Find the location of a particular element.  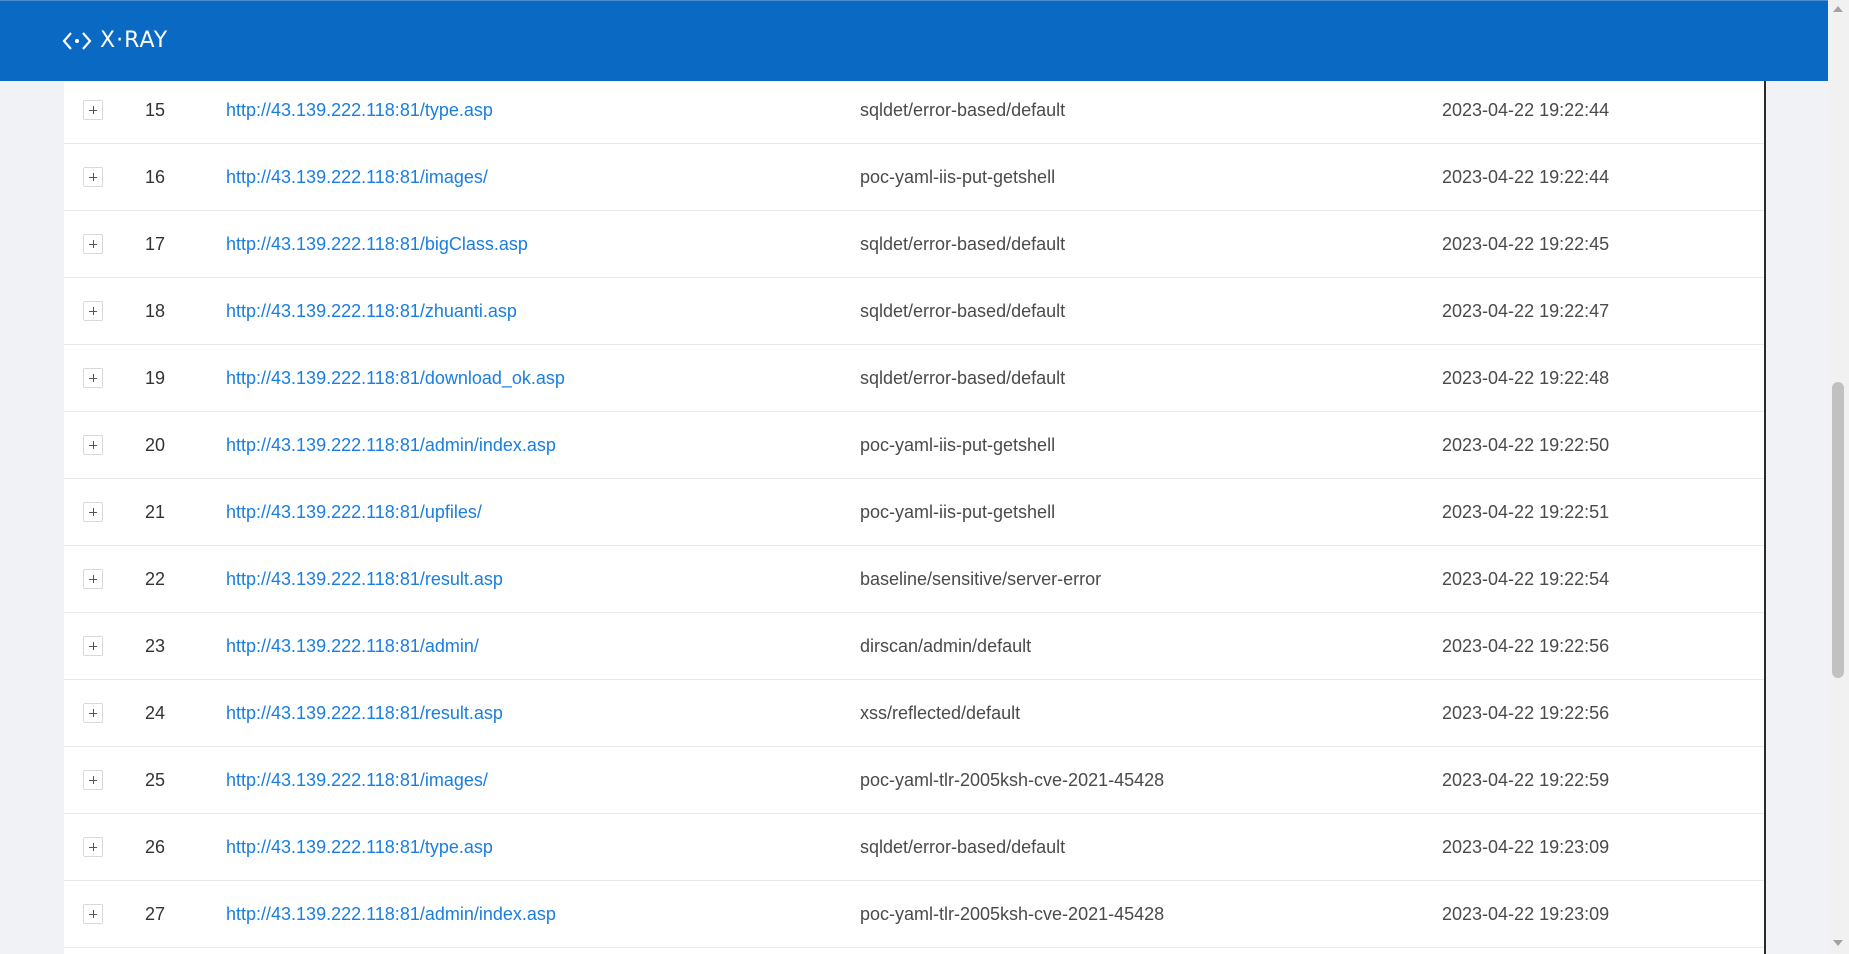

scroll-up-arrow-icon is located at coordinates (1838, 9).